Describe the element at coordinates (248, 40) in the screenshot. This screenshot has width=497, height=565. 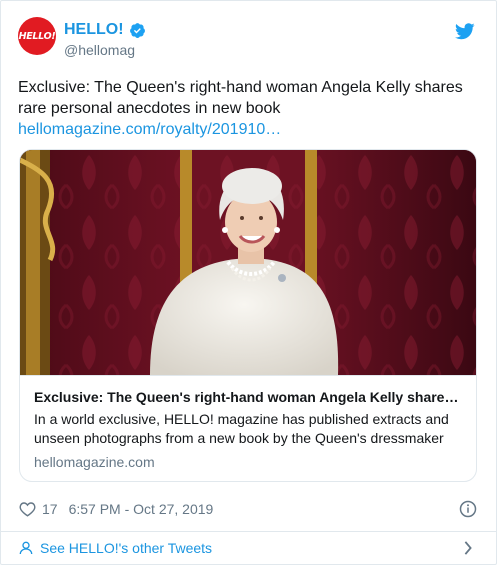
I see `tweet-header: HELLO! HELLO! @hellomag` at that location.